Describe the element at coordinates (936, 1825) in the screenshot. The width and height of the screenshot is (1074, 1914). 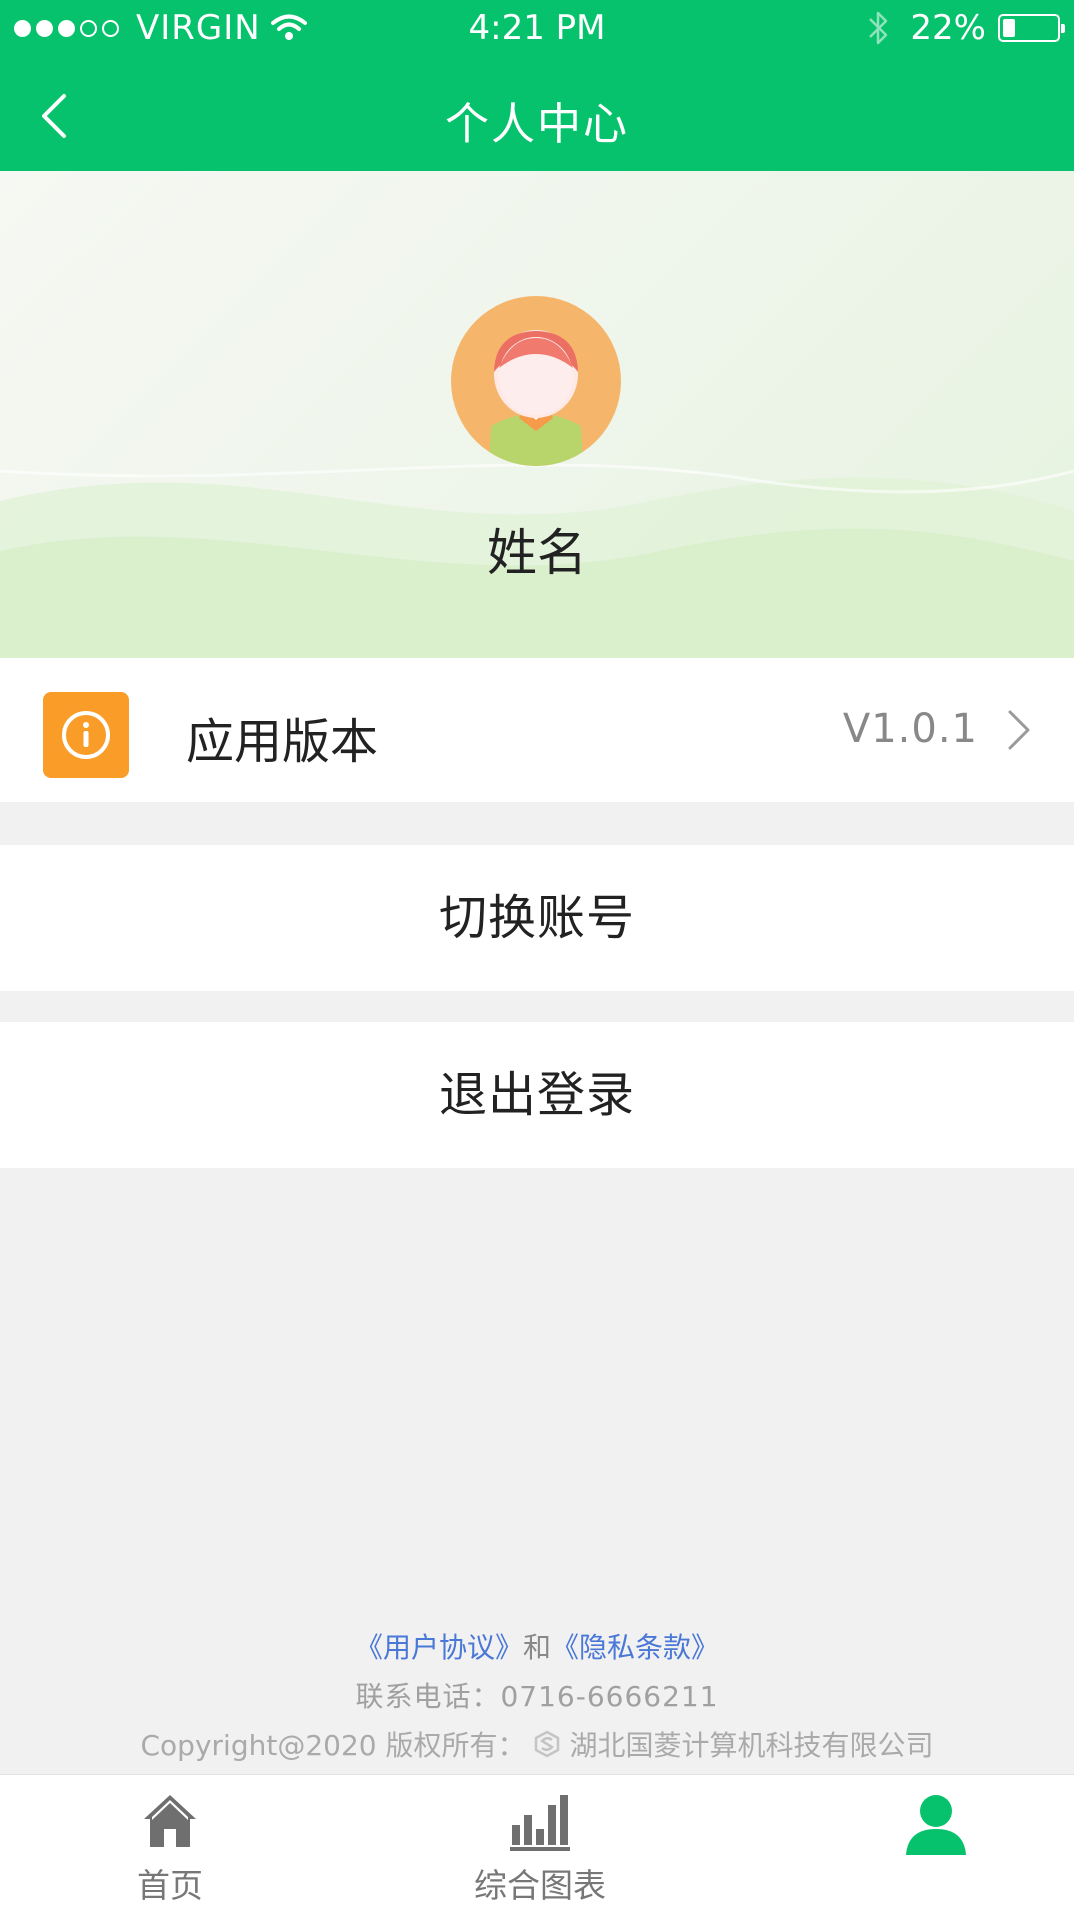
I see `person-icon` at that location.